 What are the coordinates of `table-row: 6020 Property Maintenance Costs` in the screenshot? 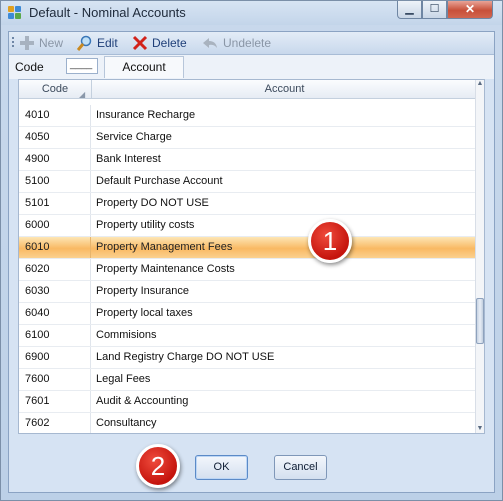 It's located at (248, 270).